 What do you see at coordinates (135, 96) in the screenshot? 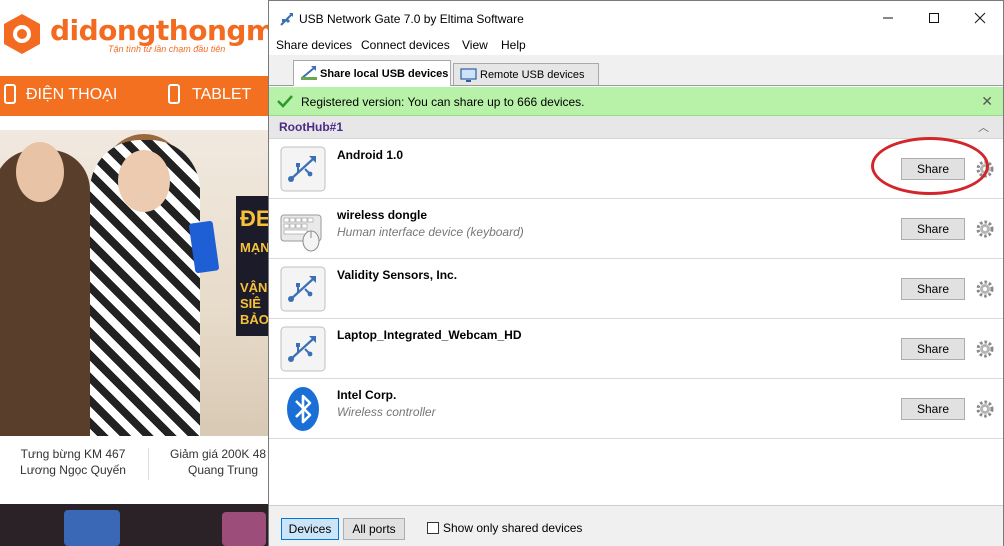
I see `site-nav: ĐIỆN THOẠI TABLET` at bounding box center [135, 96].